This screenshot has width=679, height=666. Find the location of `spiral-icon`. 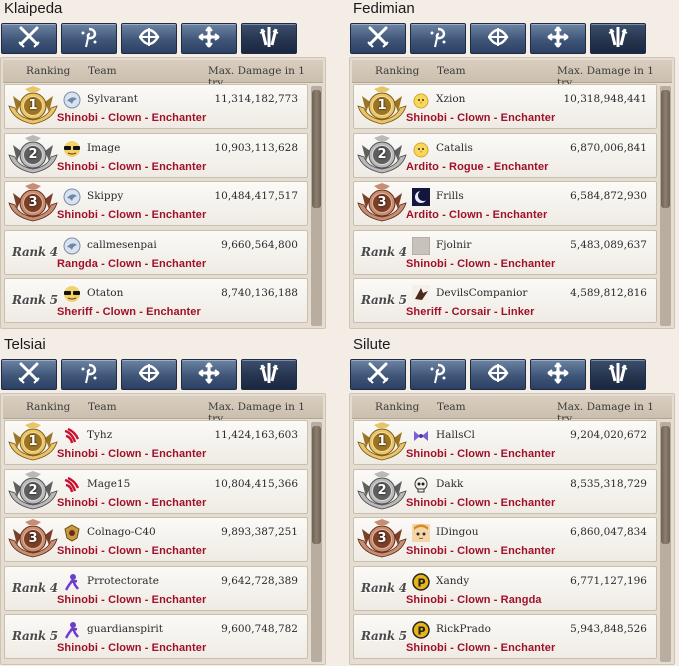

spiral-icon is located at coordinates (89, 375).